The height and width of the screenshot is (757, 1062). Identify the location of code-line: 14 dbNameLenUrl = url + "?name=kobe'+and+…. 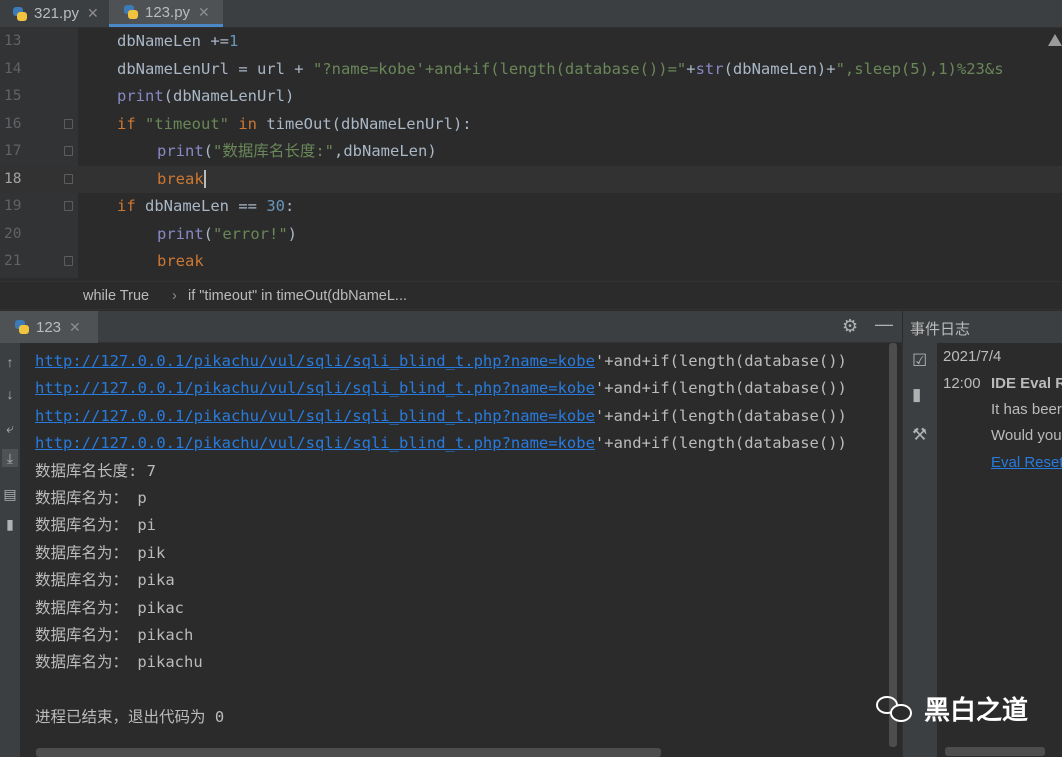
(531, 69).